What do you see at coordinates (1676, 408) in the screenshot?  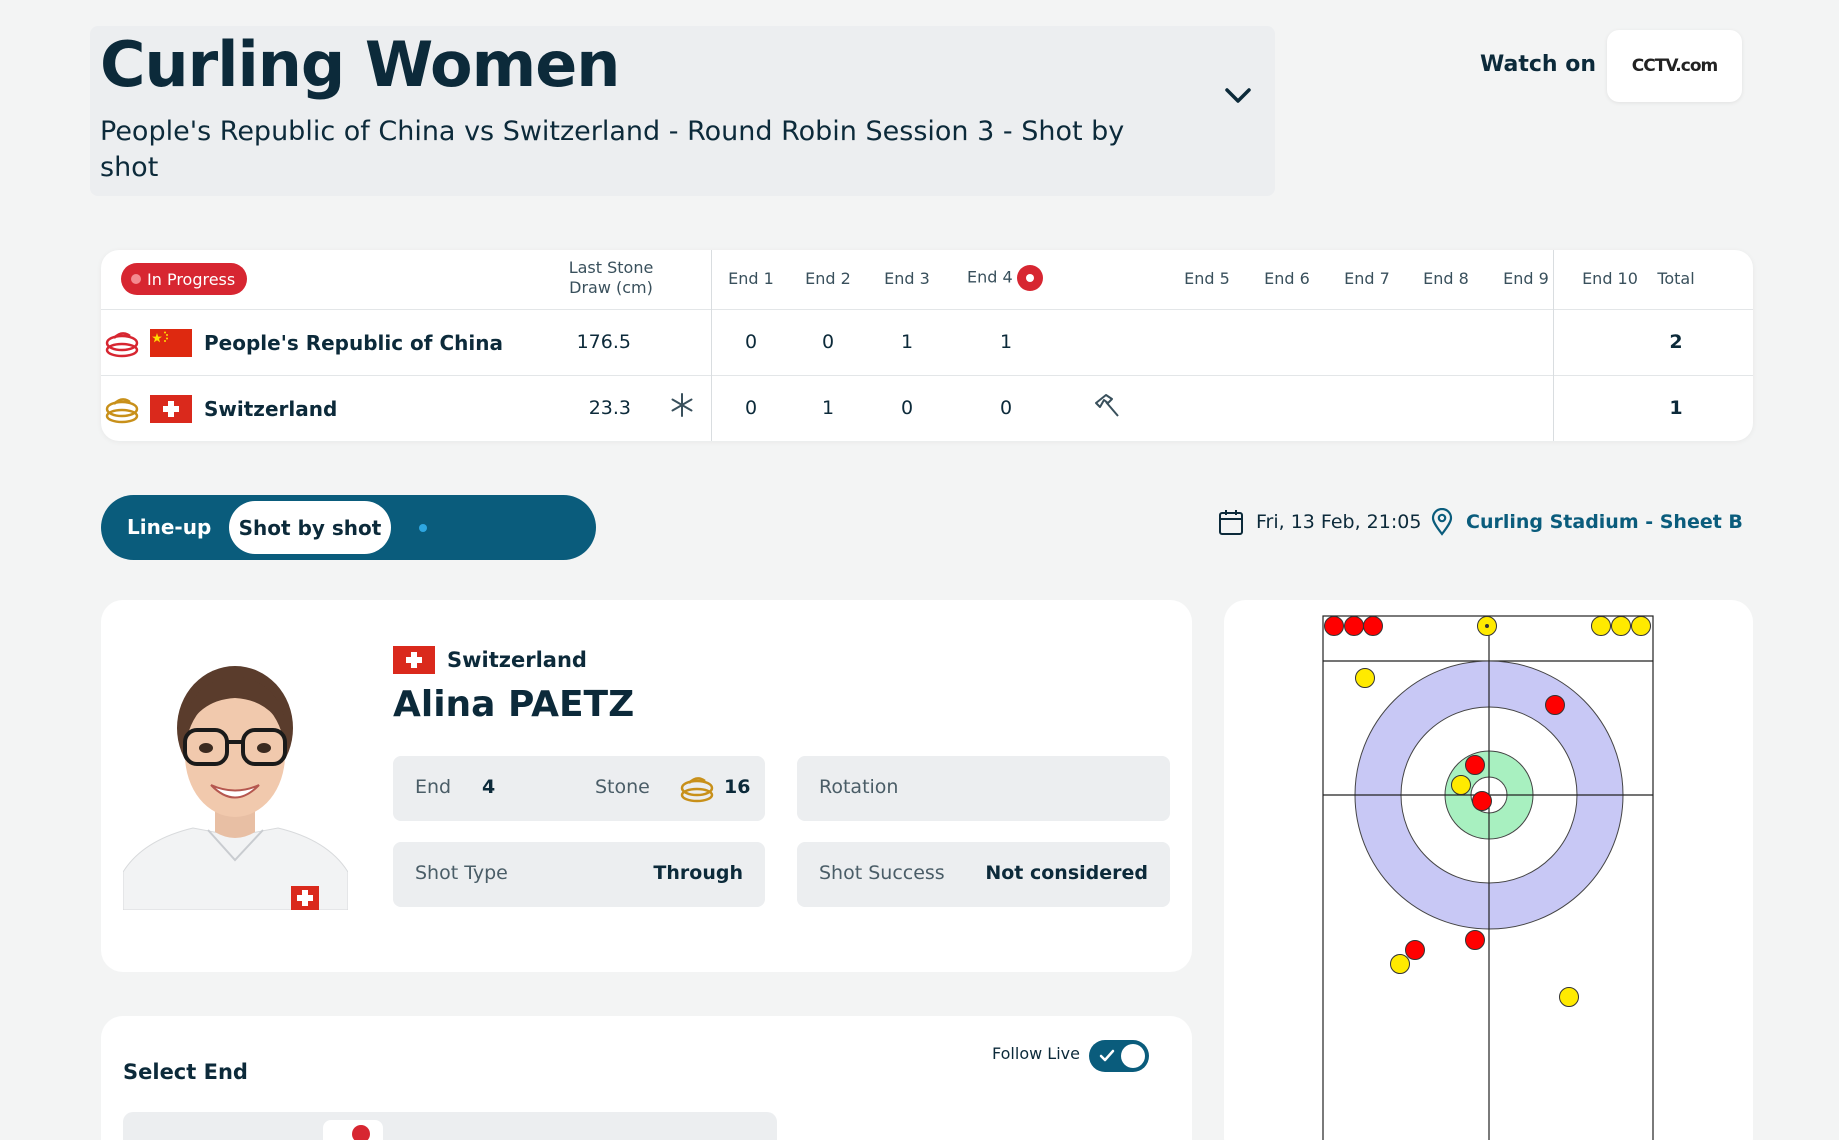 I see `team-total: 1` at bounding box center [1676, 408].